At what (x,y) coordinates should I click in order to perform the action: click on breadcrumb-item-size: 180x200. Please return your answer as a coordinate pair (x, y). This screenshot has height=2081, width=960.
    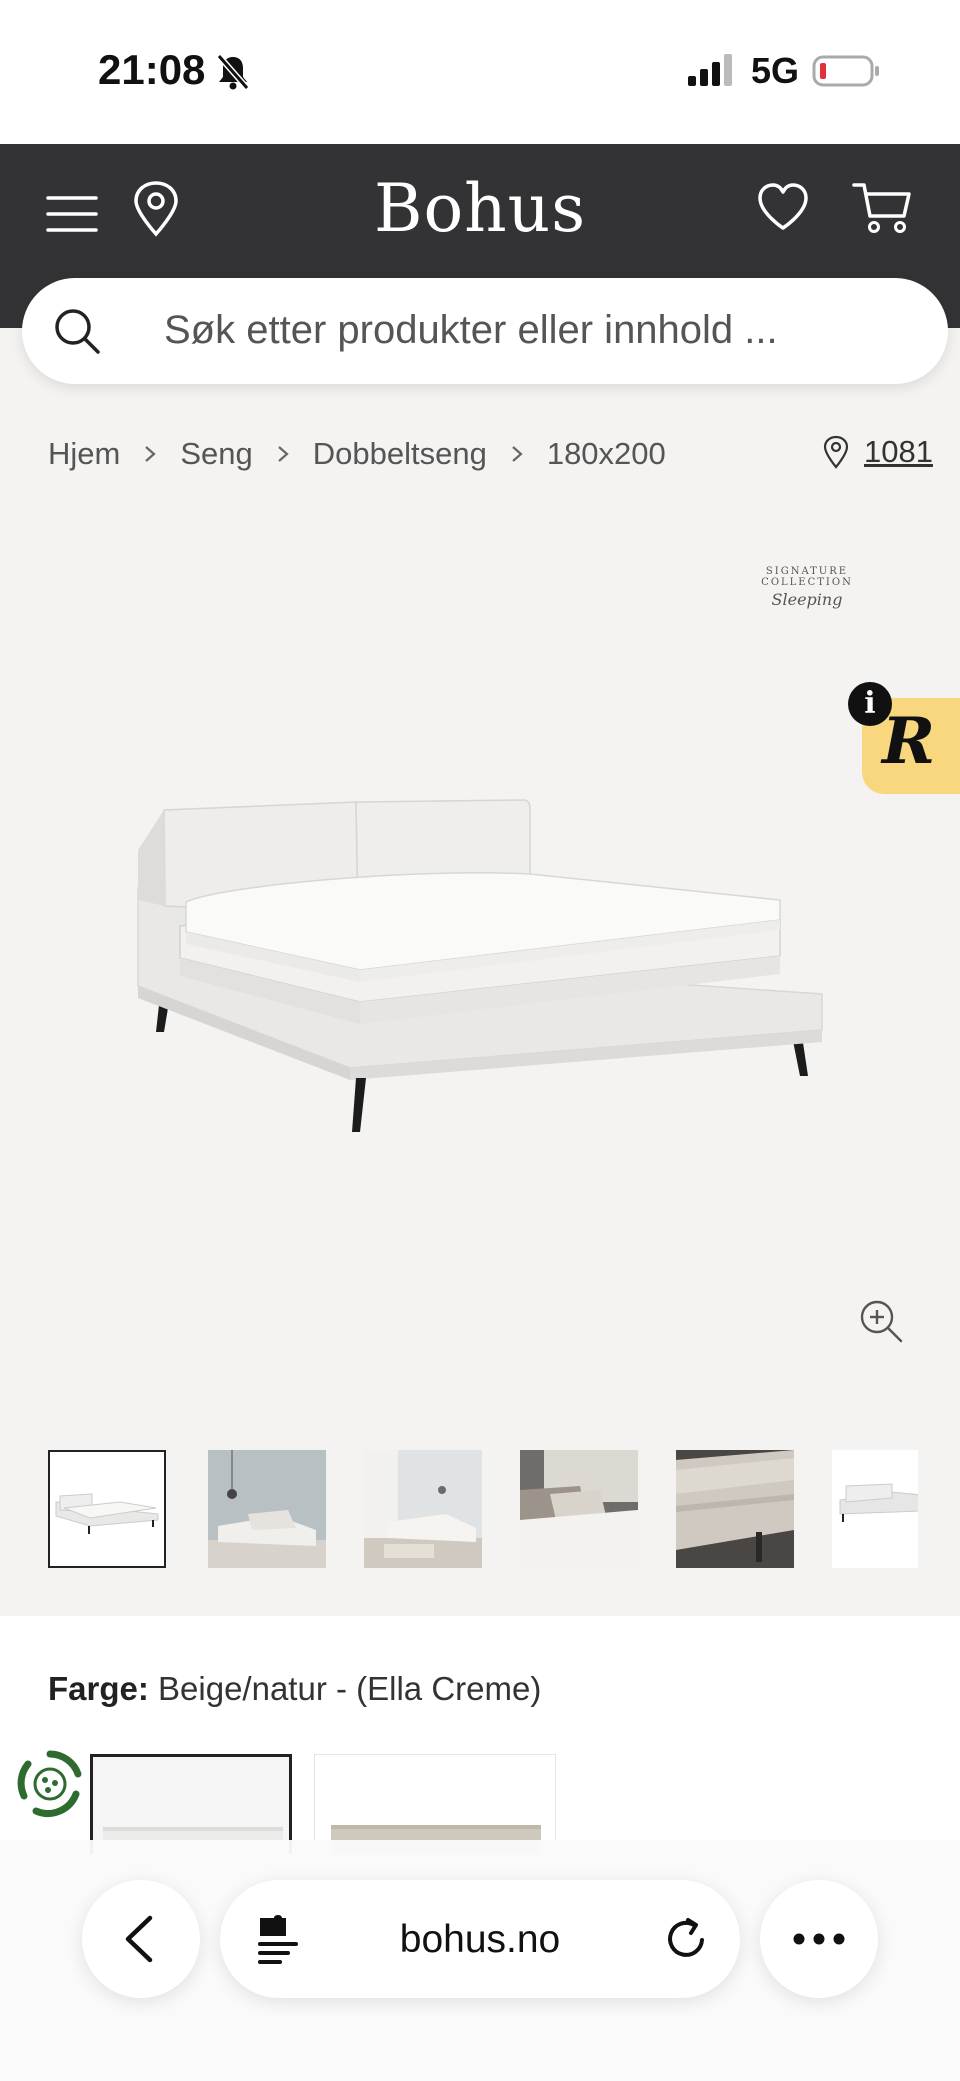
    Looking at the image, I should click on (606, 454).